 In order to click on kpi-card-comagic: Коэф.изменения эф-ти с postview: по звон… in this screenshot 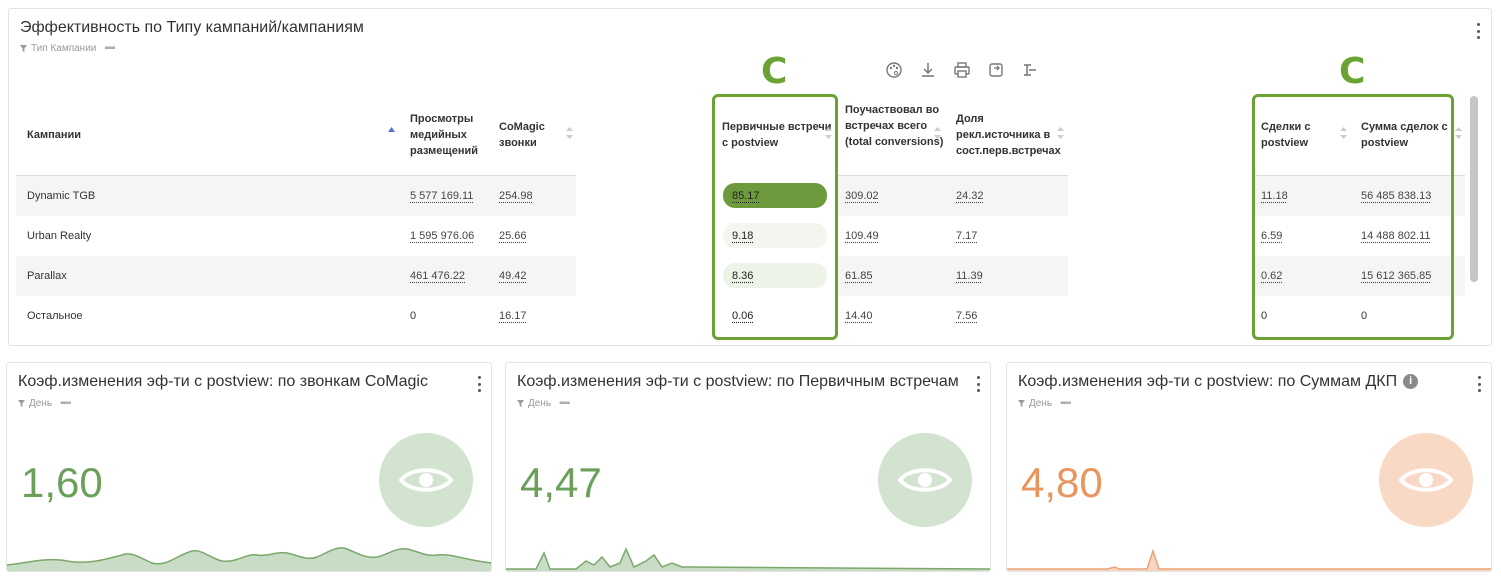, I will do `click(249, 467)`.